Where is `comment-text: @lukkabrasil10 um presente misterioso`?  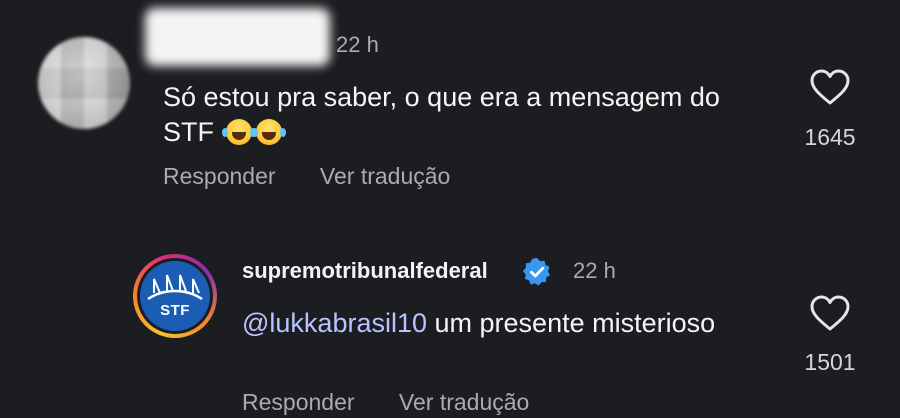
comment-text: @lukkabrasil10 um presente misterioso is located at coordinates (502, 323).